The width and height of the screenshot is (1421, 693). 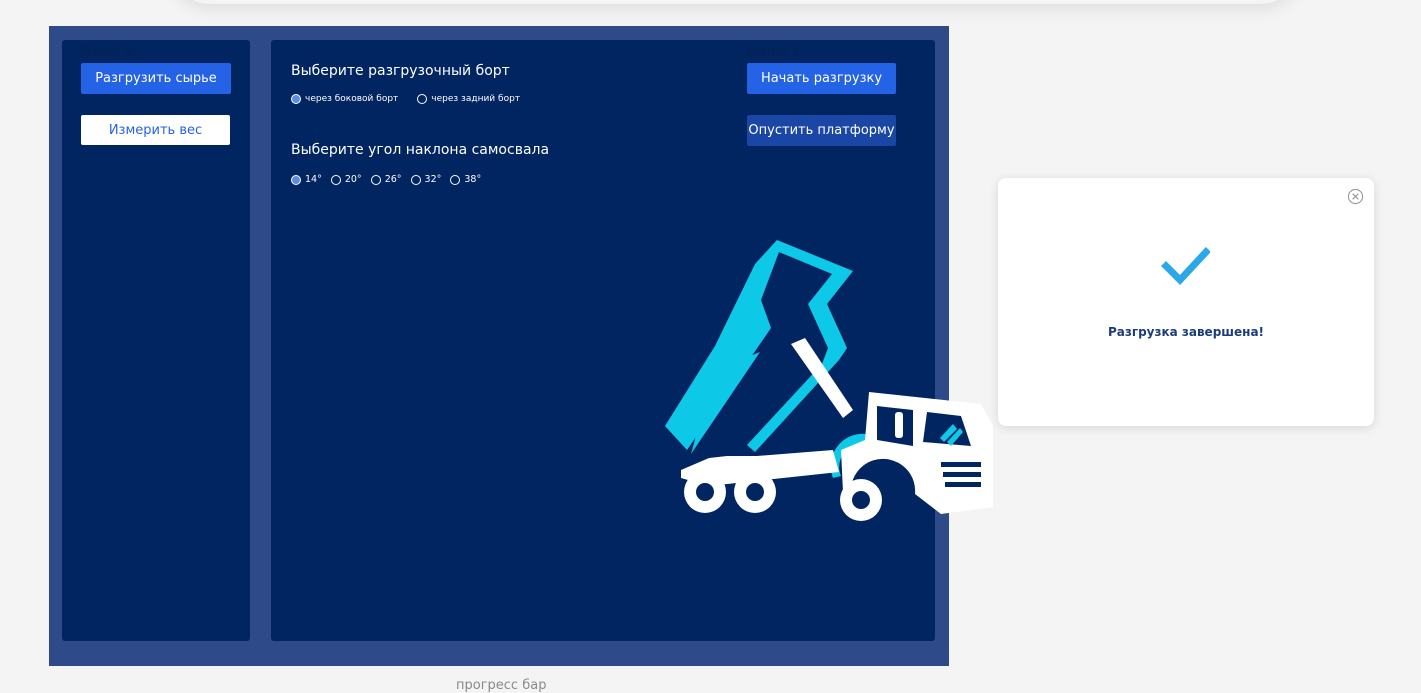 What do you see at coordinates (821, 130) in the screenshot?
I see `lower-platform-button: Опустить платформу` at bounding box center [821, 130].